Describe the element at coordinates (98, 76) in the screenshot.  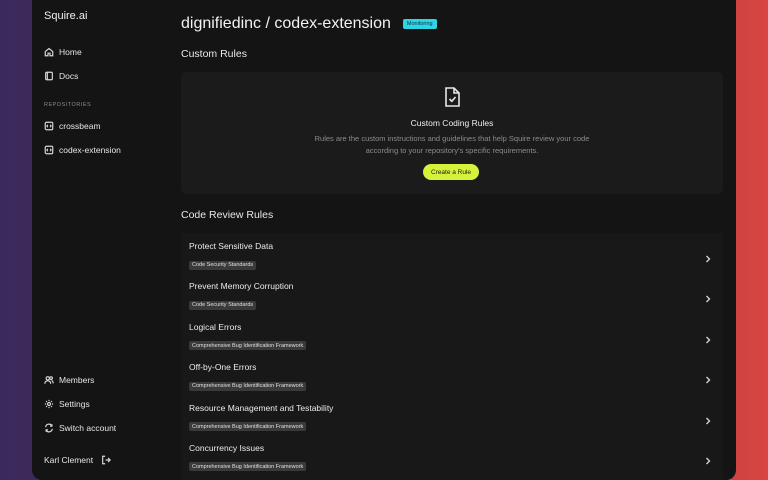
I see `sidebar-item-docs: Docs` at that location.